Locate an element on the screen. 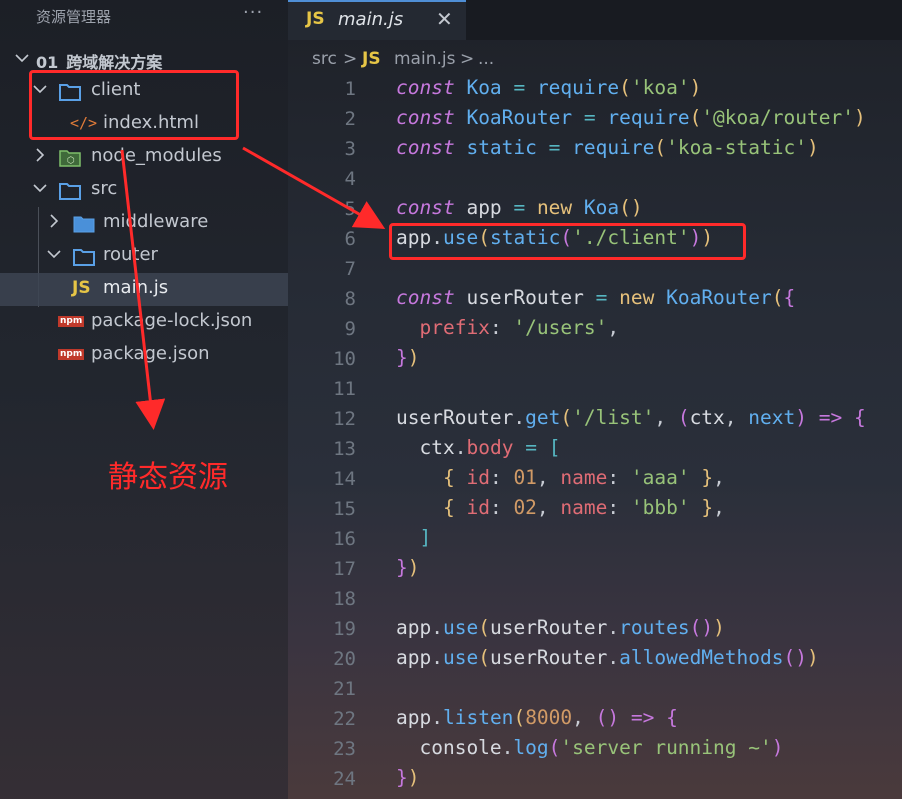 The height and width of the screenshot is (799, 902). arrow-to-static-line is located at coordinates (314, 187).